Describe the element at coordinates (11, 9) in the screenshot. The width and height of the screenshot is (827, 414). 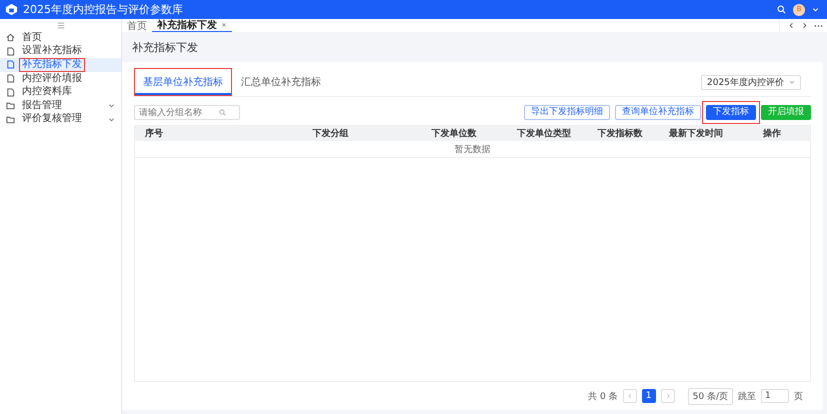
I see `logo-icon` at that location.